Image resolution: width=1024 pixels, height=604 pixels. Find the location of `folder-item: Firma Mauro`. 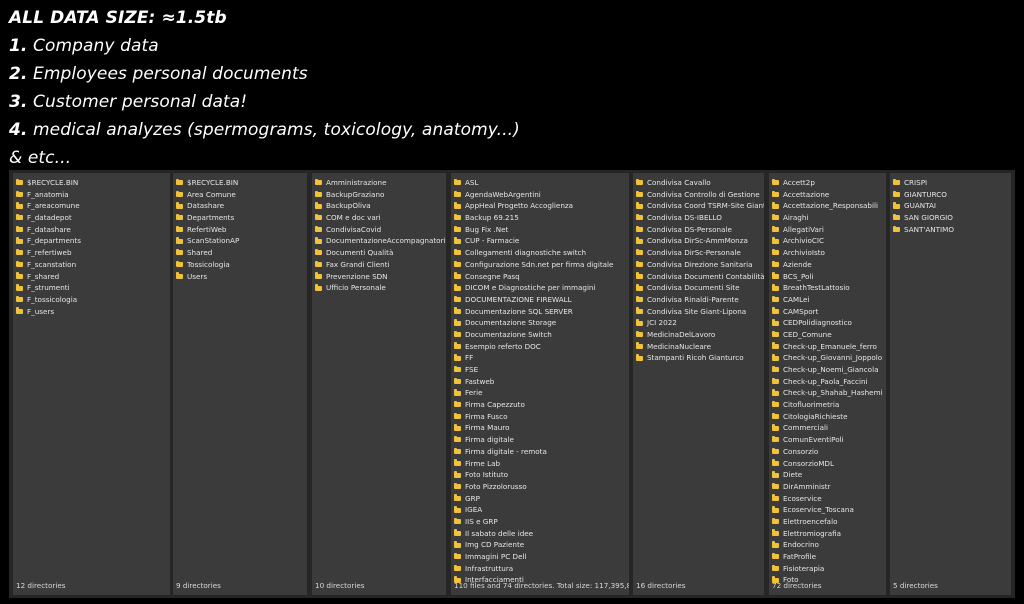

folder-item: Firma Mauro is located at coordinates (540, 428).